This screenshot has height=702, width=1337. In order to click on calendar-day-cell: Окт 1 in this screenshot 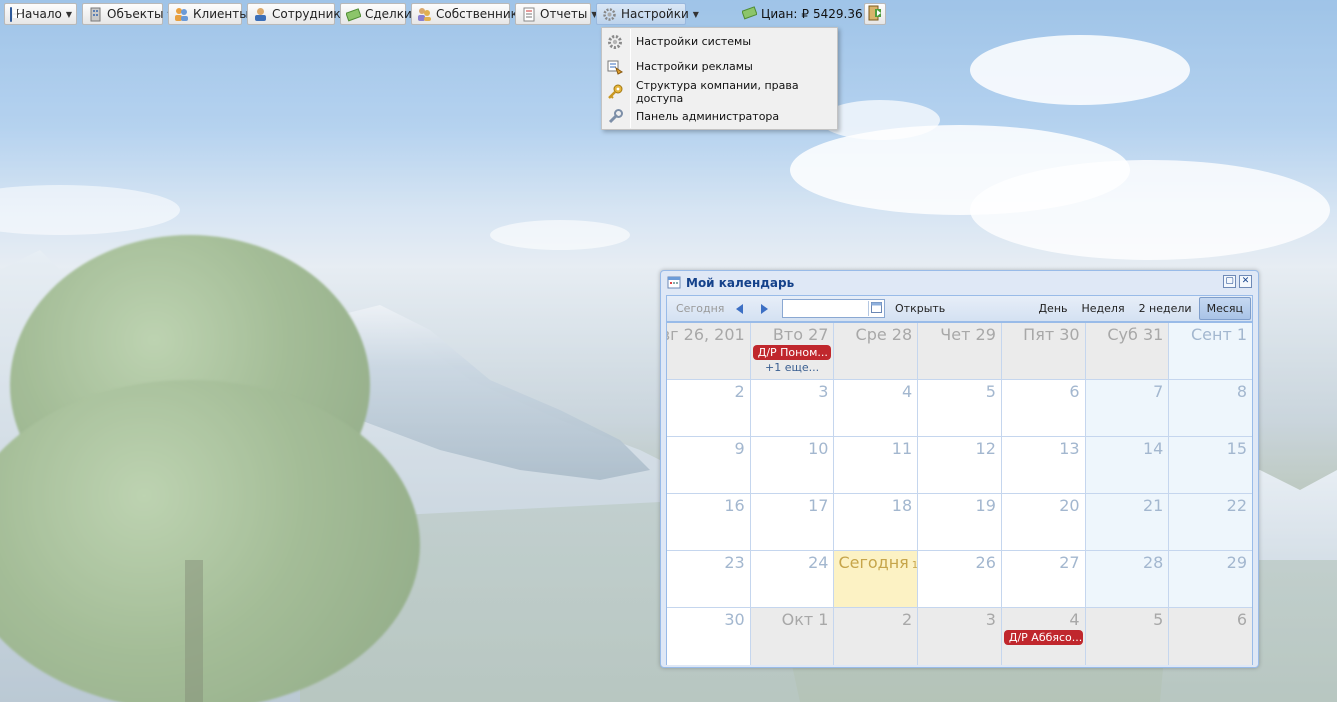, I will do `click(792, 636)`.